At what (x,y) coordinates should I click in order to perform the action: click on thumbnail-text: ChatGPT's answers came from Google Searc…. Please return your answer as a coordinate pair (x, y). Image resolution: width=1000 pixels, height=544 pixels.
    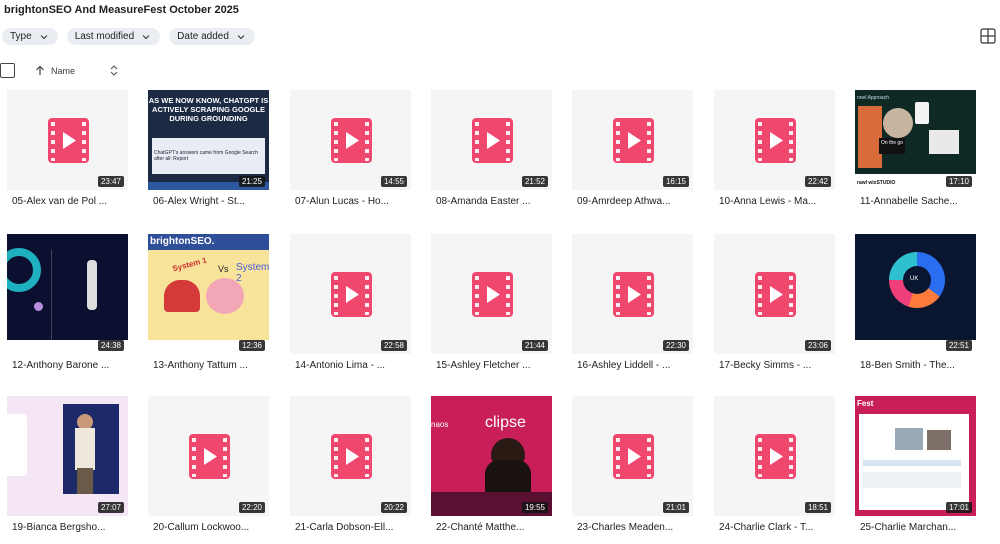
    Looking at the image, I should click on (206, 156).